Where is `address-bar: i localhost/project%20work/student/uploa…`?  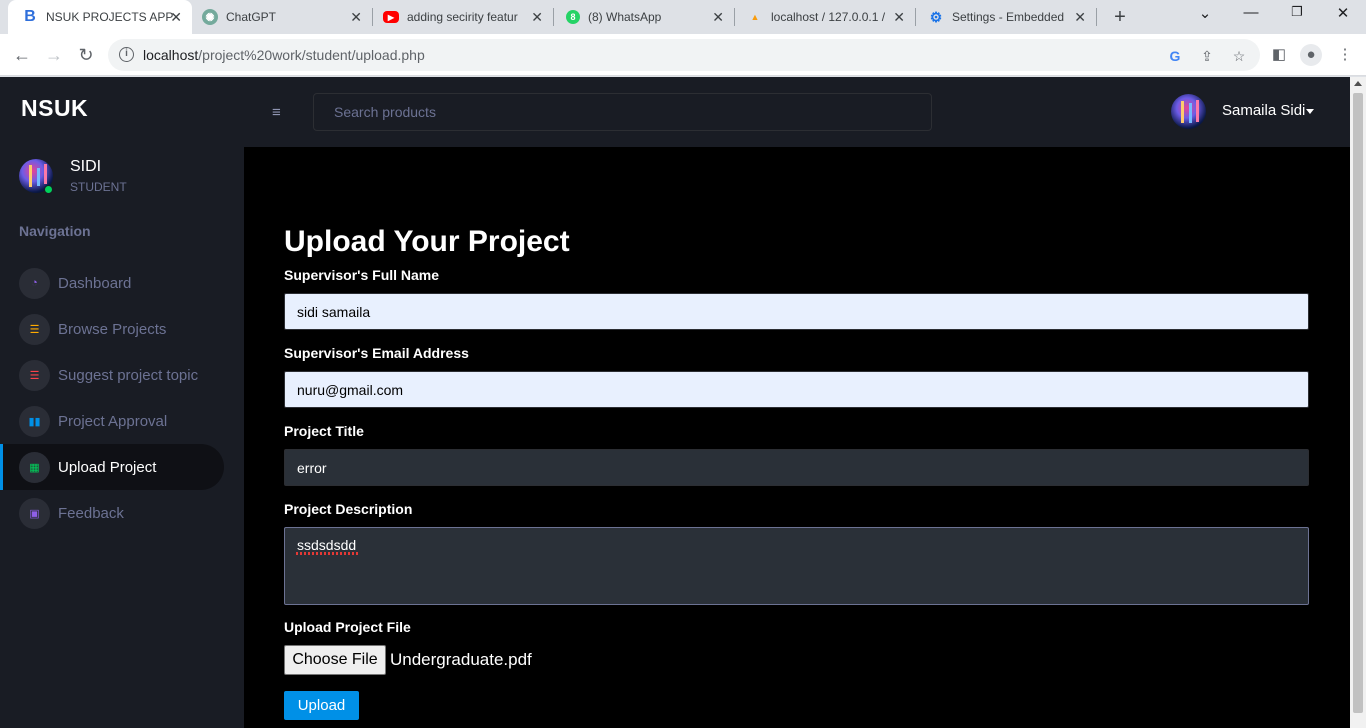 address-bar: i localhost/project%20work/student/uploa… is located at coordinates (684, 55).